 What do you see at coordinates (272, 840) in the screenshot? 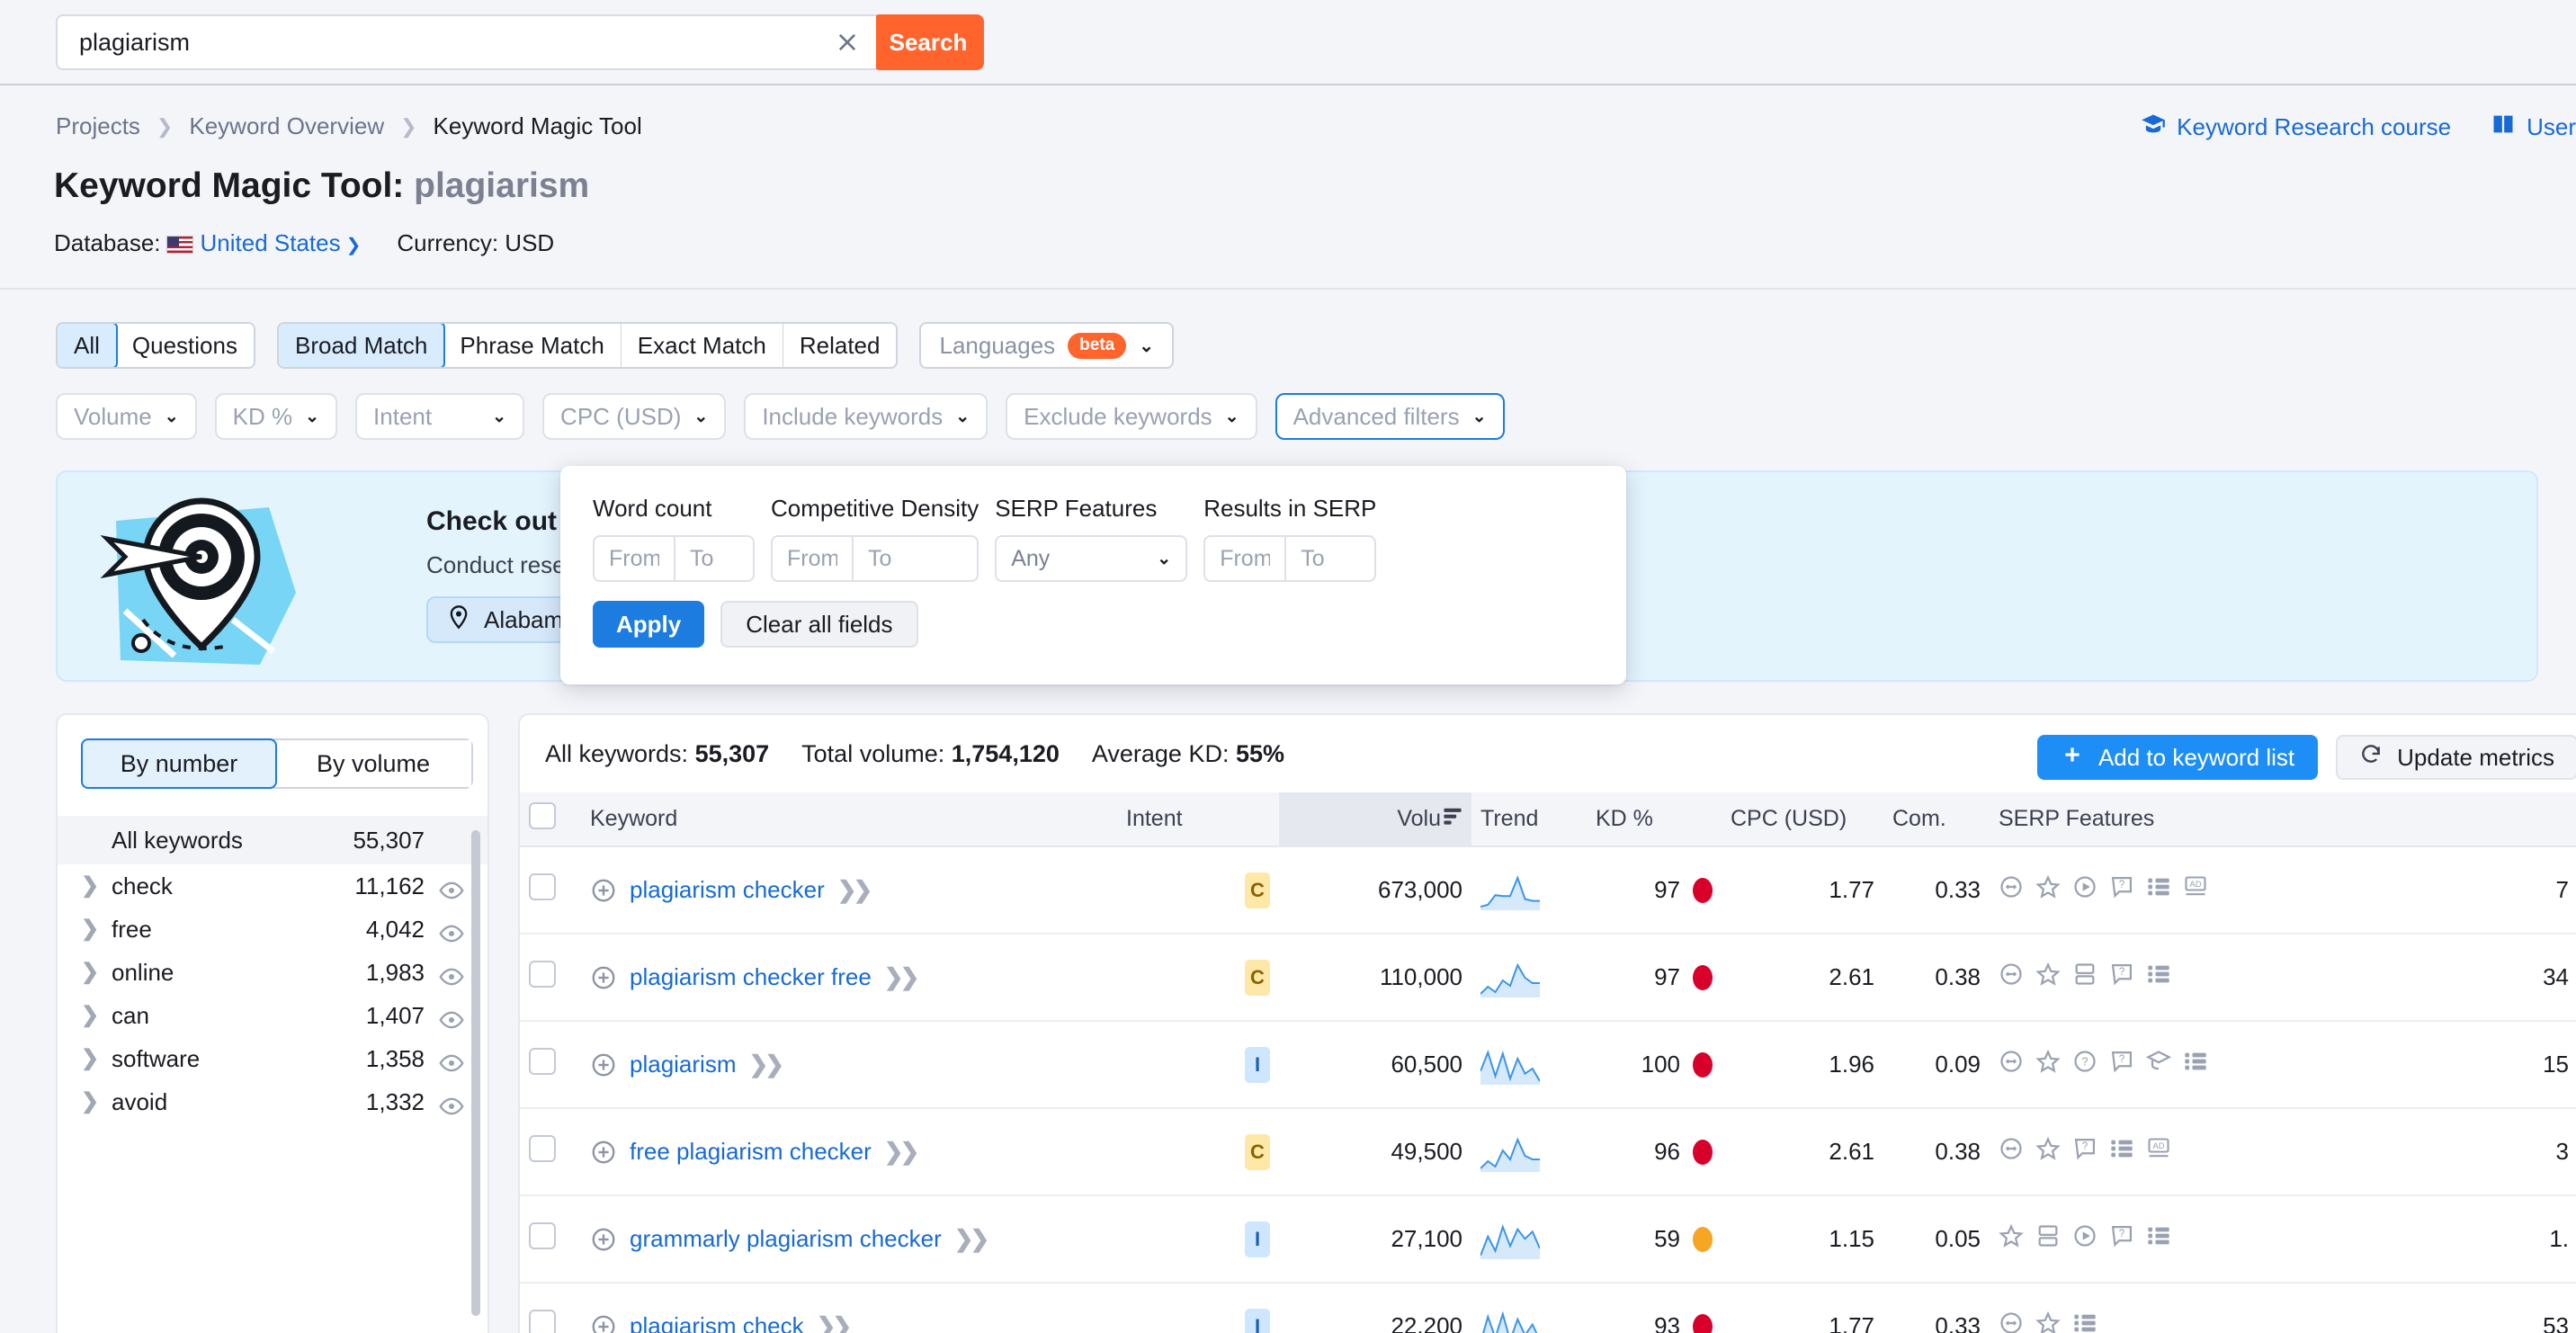
I see `group-row-all-keywords: All keywords 55,307` at bounding box center [272, 840].